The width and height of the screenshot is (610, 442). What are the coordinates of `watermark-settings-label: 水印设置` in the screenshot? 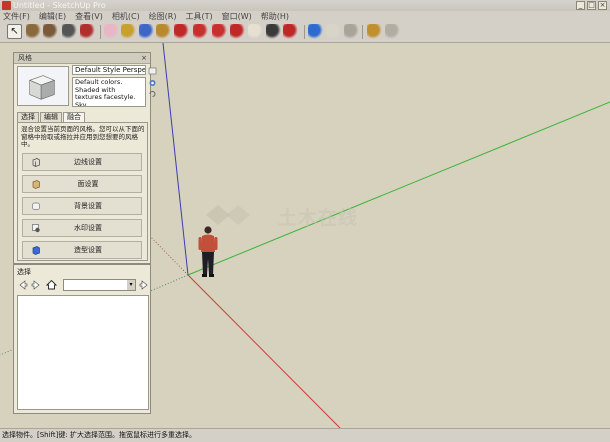 It's located at (88, 228).